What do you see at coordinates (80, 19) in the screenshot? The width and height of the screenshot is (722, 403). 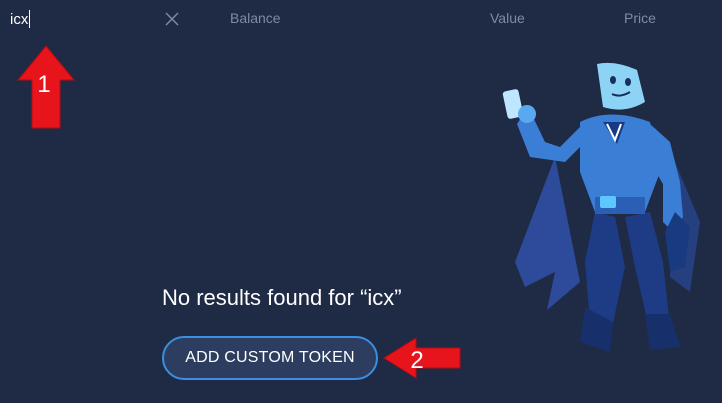 I see `search-input` at bounding box center [80, 19].